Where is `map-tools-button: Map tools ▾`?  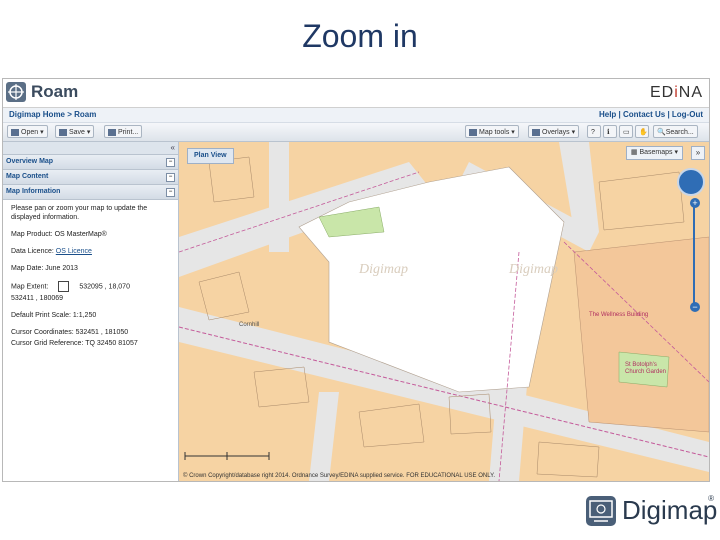 map-tools-button: Map tools ▾ is located at coordinates (492, 131).